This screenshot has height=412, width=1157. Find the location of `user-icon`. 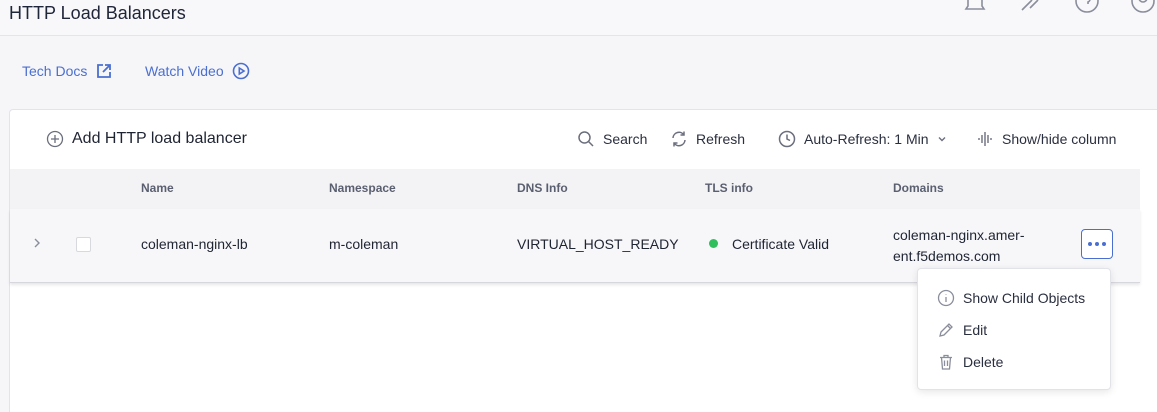

user-icon is located at coordinates (1143, 7).